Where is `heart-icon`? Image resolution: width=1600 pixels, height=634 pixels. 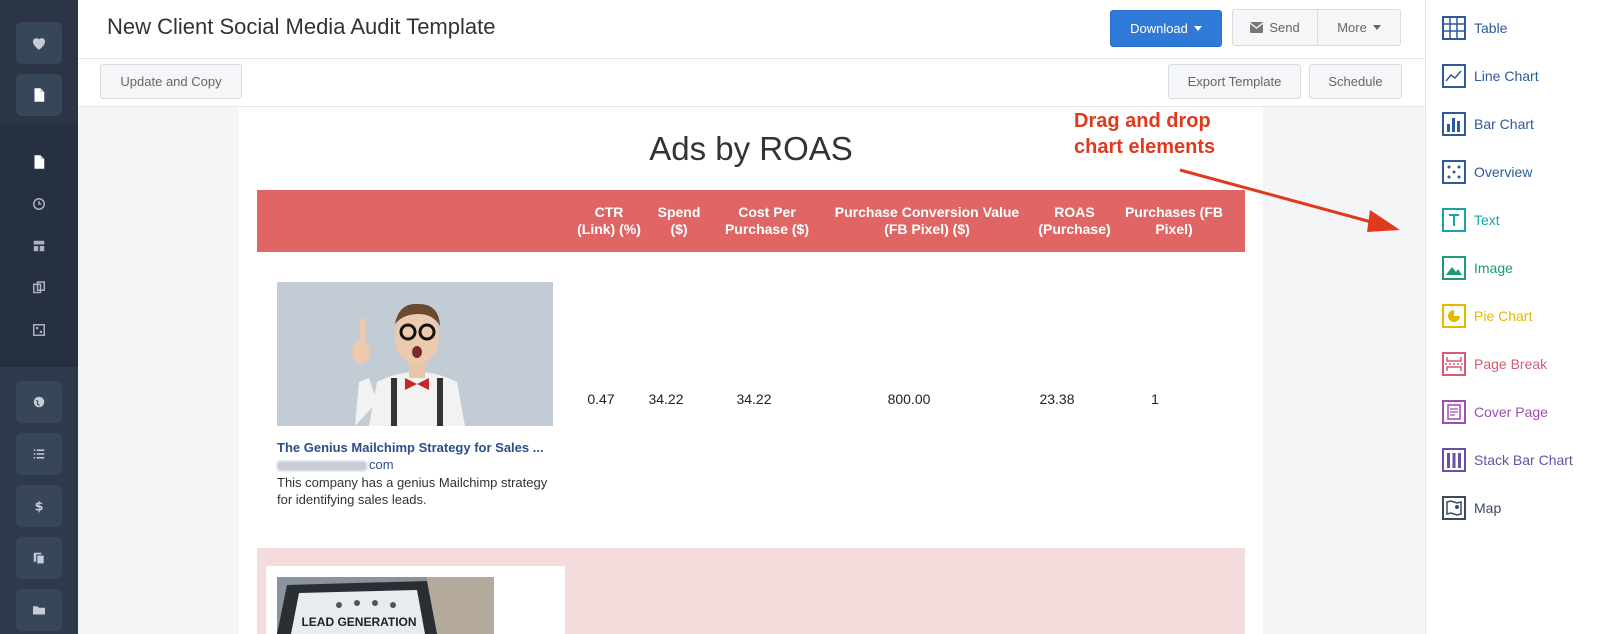 heart-icon is located at coordinates (39, 44).